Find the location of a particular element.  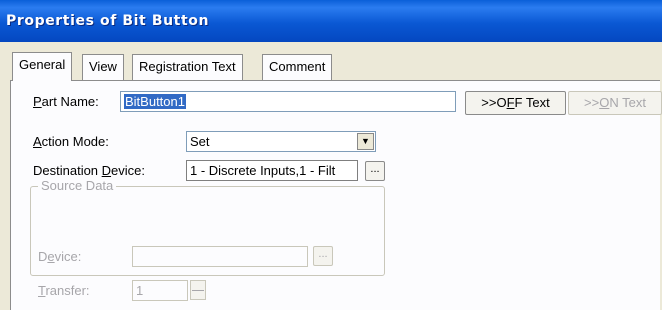

tab-registration-text: Registration Text is located at coordinates (187, 67).